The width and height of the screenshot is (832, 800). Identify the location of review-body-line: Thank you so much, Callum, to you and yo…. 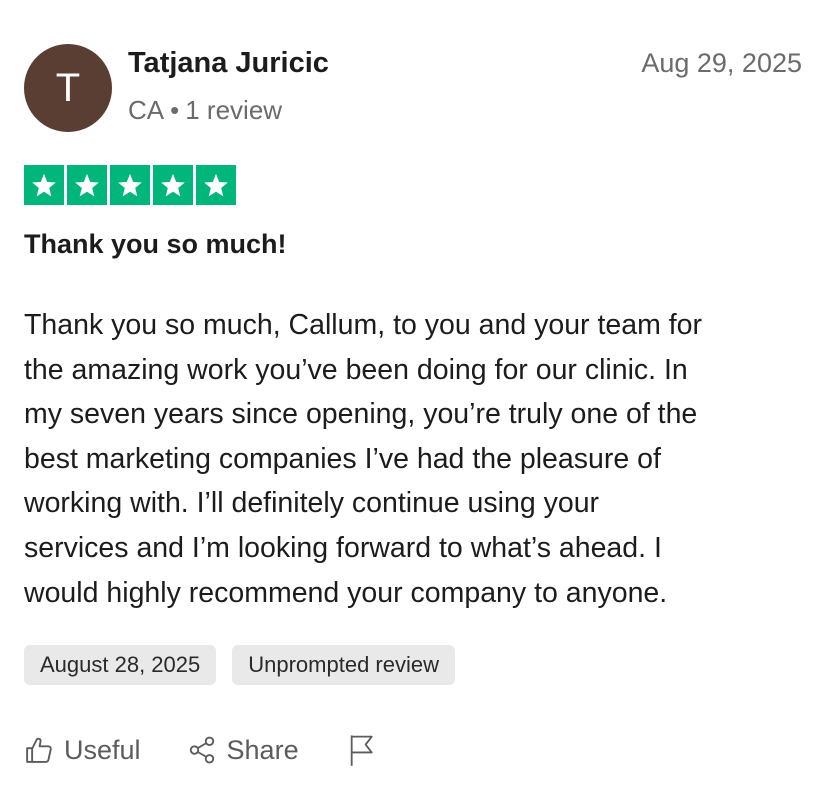
(363, 325).